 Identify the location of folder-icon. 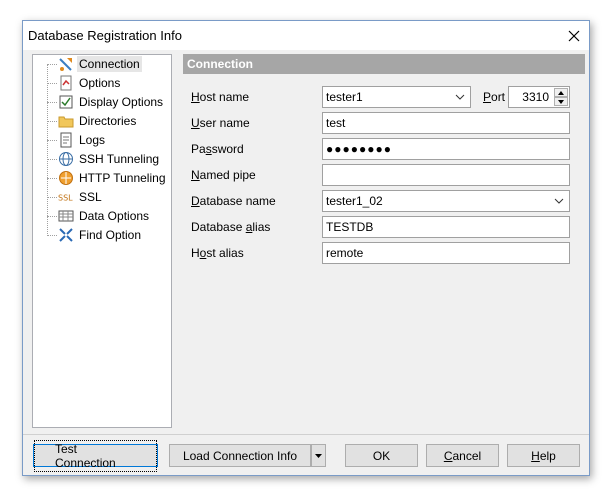
(66, 121).